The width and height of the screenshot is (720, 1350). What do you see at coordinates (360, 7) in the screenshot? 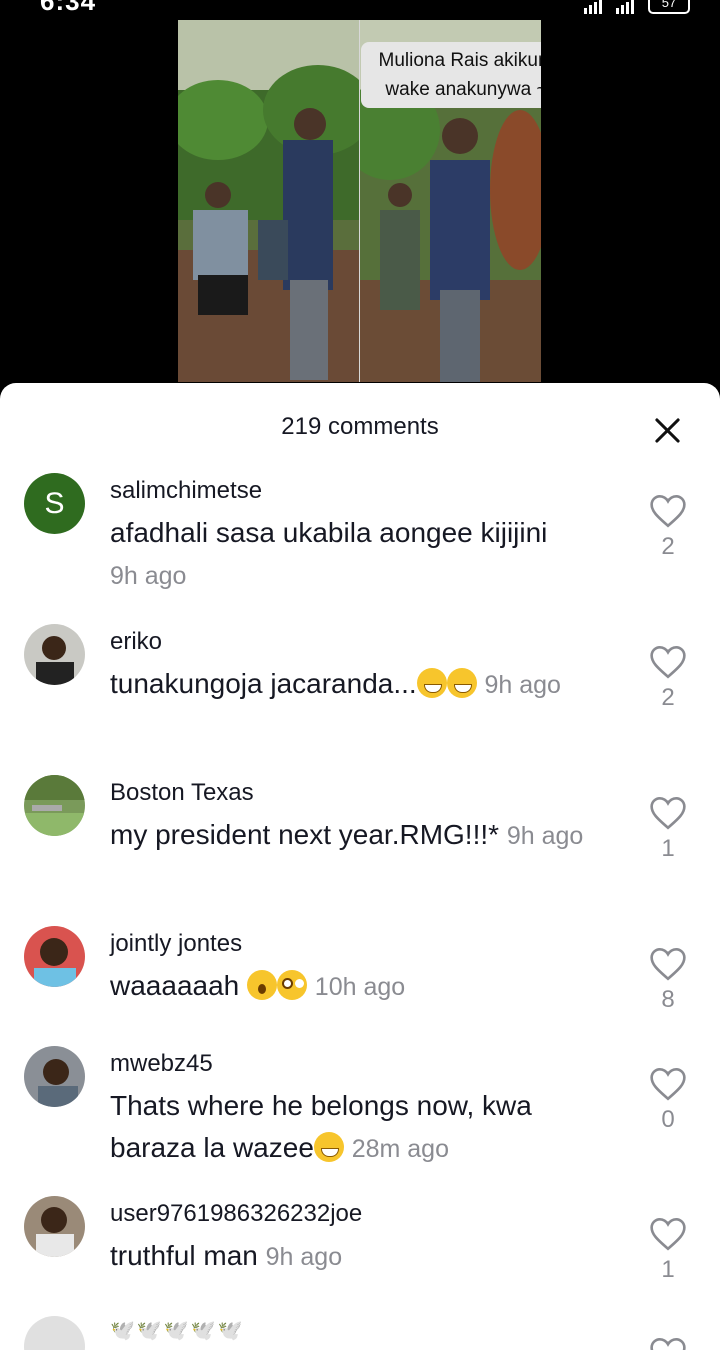
I see `status-bar: 6:34 57` at bounding box center [360, 7].